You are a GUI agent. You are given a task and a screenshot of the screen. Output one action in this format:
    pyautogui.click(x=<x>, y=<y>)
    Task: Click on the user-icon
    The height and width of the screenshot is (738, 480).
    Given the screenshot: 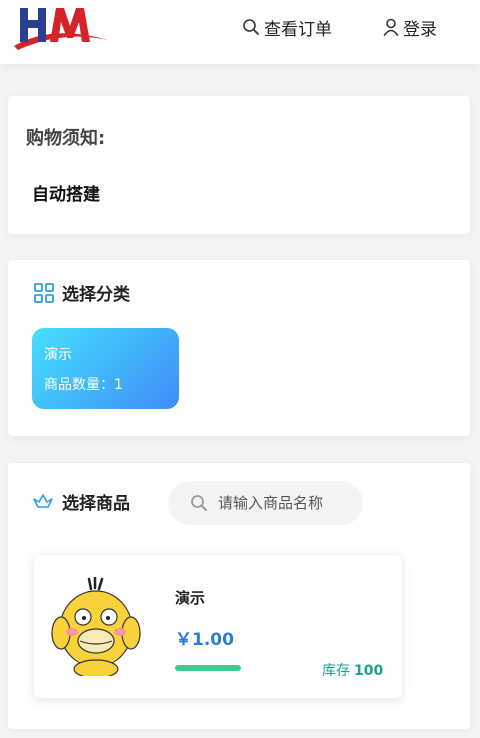 What is the action you would take?
    pyautogui.click(x=391, y=27)
    